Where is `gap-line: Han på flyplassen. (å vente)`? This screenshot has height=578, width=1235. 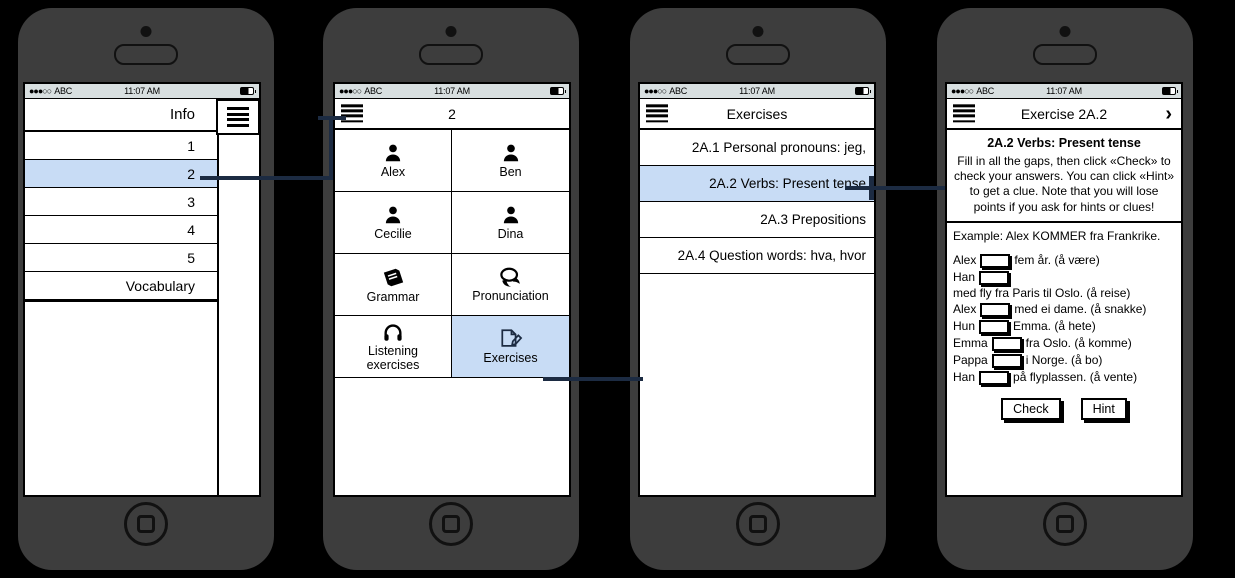 gap-line: Han på flyplassen. (å vente) is located at coordinates (1064, 378).